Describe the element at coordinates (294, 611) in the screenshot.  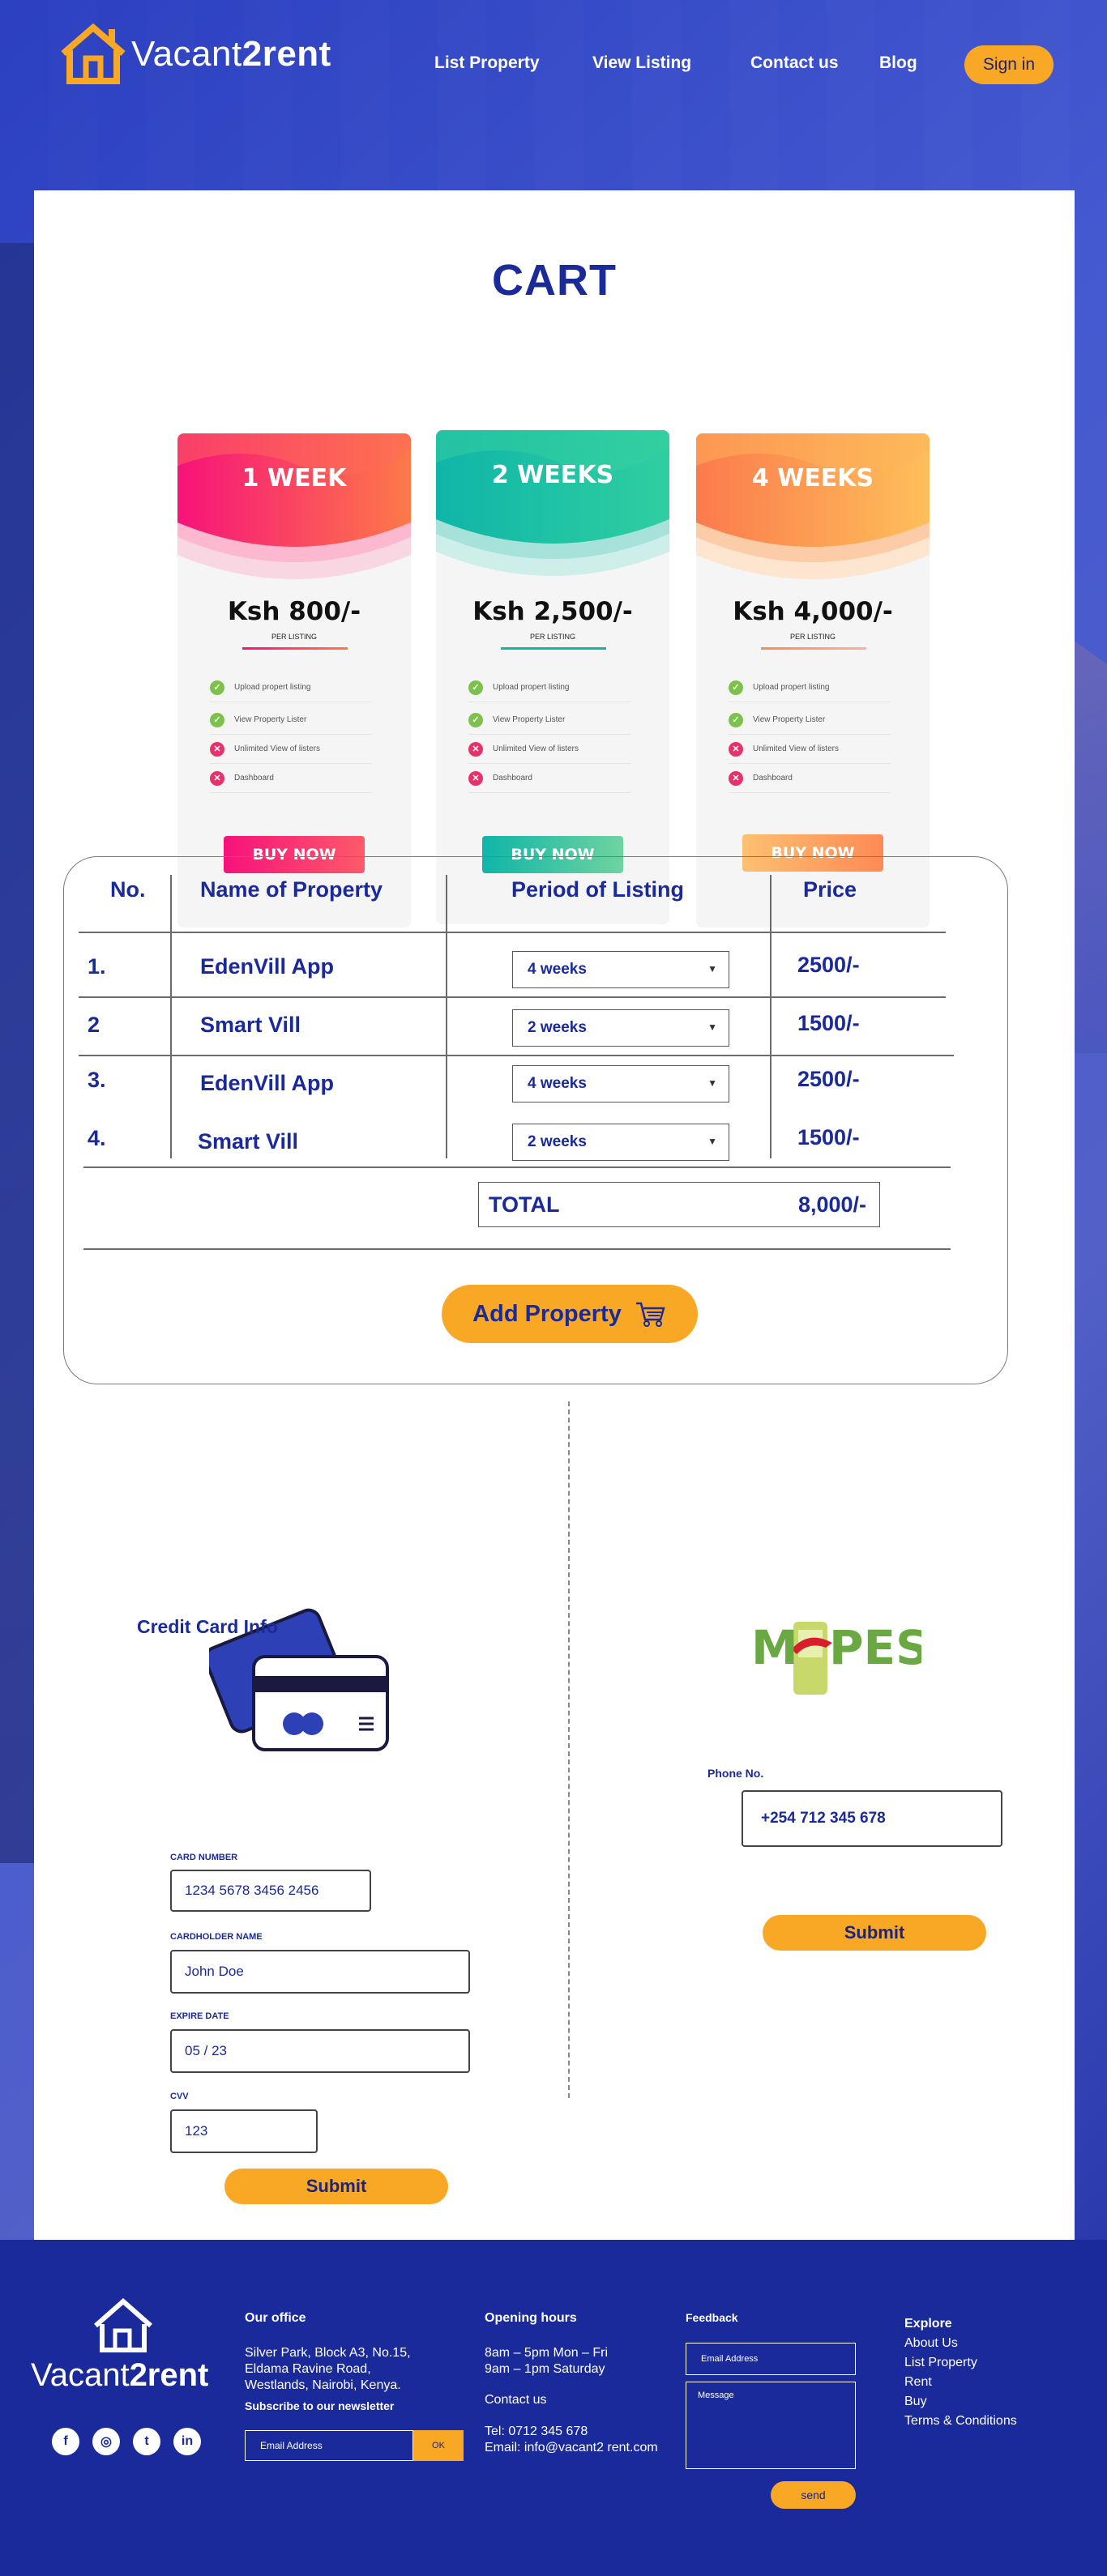
I see `plan-price: Ksh 800/-` at that location.